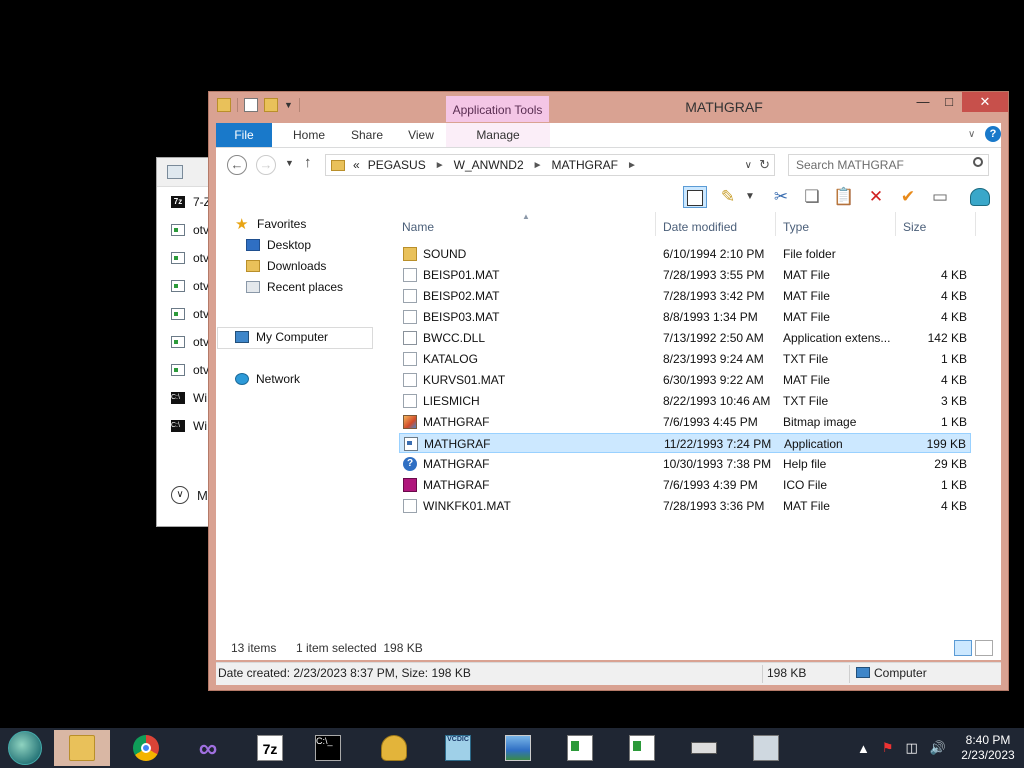 The width and height of the screenshot is (1024, 768). Describe the element at coordinates (888, 748) in the screenshot. I see `action-center-icon: ⚑` at that location.